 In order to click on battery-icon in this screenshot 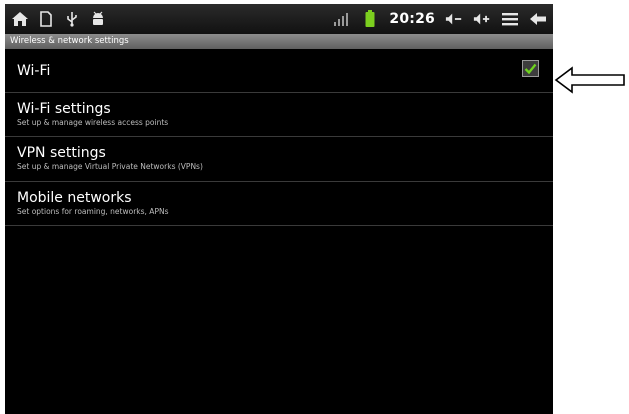, I will do `click(370, 19)`.